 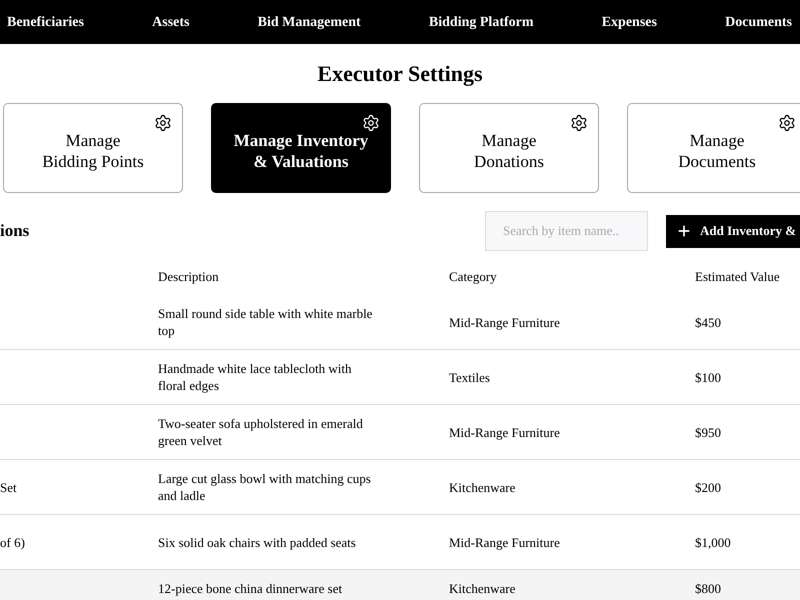 What do you see at coordinates (509, 148) in the screenshot?
I see `settings-card: Manage Donations` at bounding box center [509, 148].